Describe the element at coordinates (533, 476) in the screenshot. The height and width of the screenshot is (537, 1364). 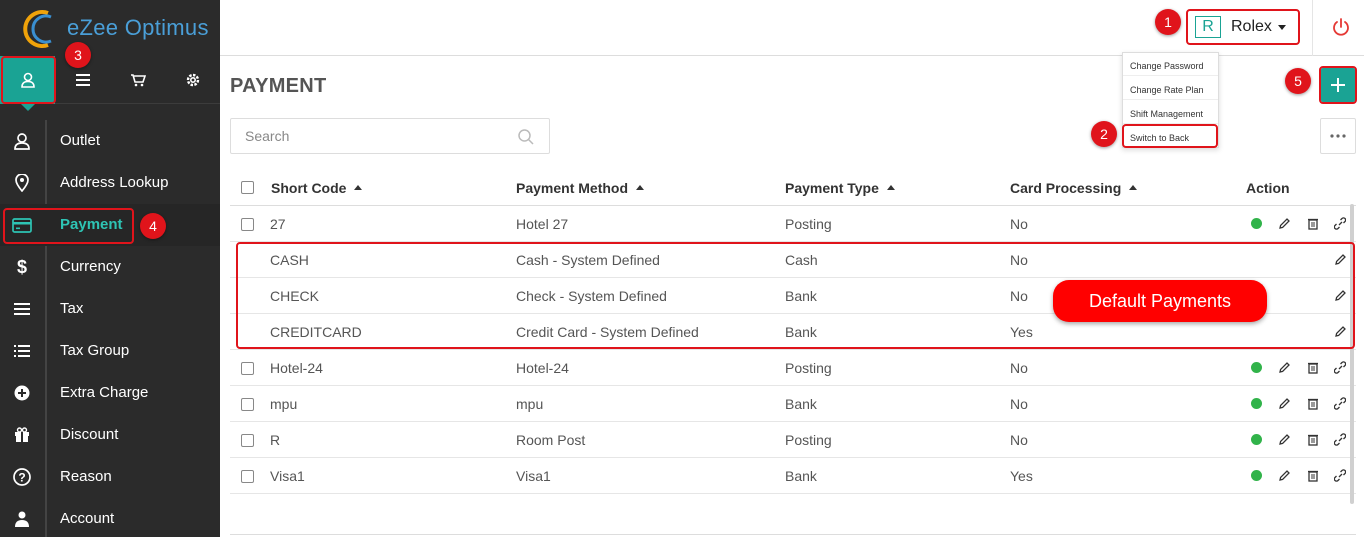
I see `cell-payment-method: Visa1` at that location.